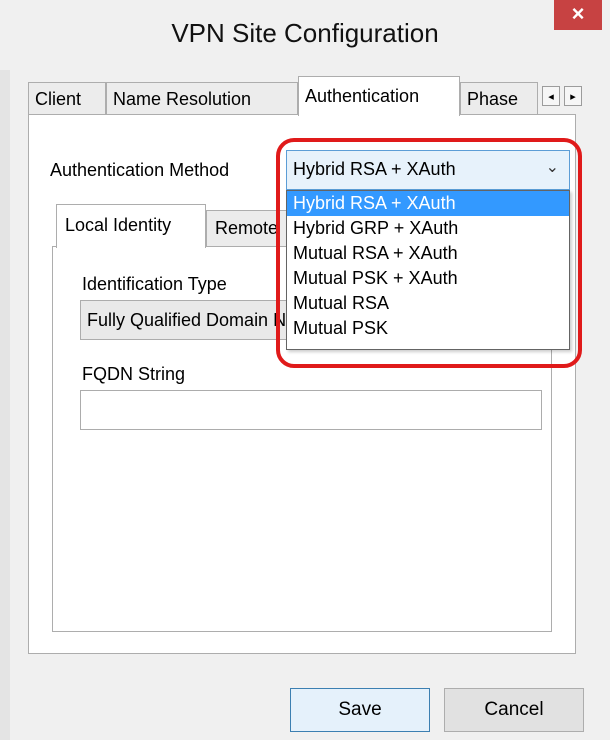  I want to click on tab-scroll-right-button: ▸, so click(573, 96).